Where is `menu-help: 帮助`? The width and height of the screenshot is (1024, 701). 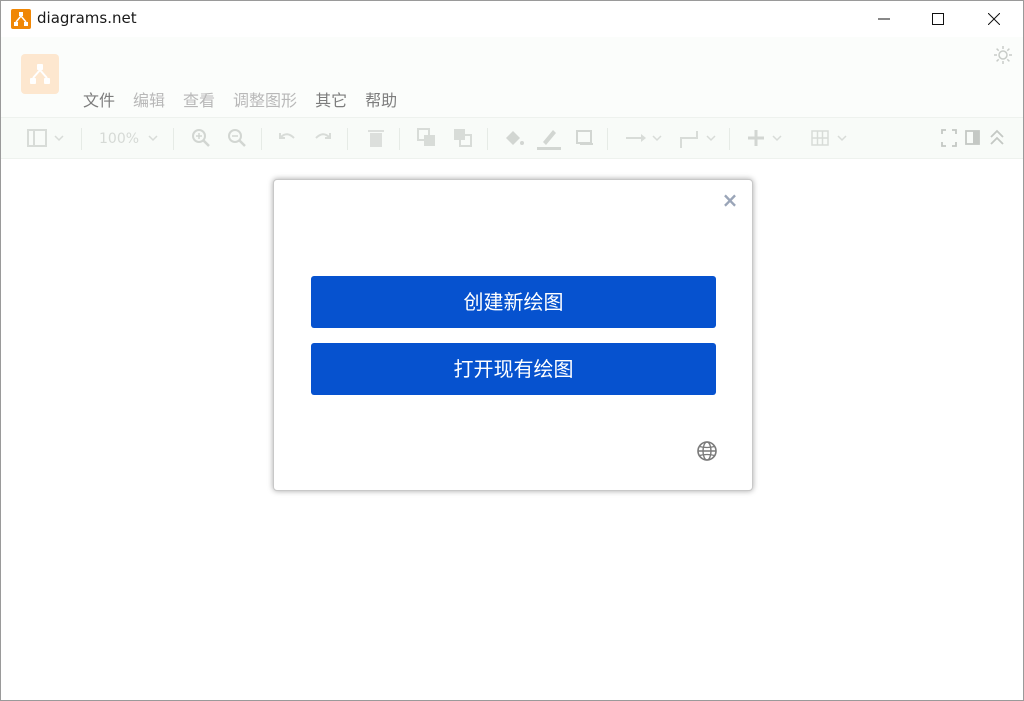 menu-help: 帮助 is located at coordinates (381, 99).